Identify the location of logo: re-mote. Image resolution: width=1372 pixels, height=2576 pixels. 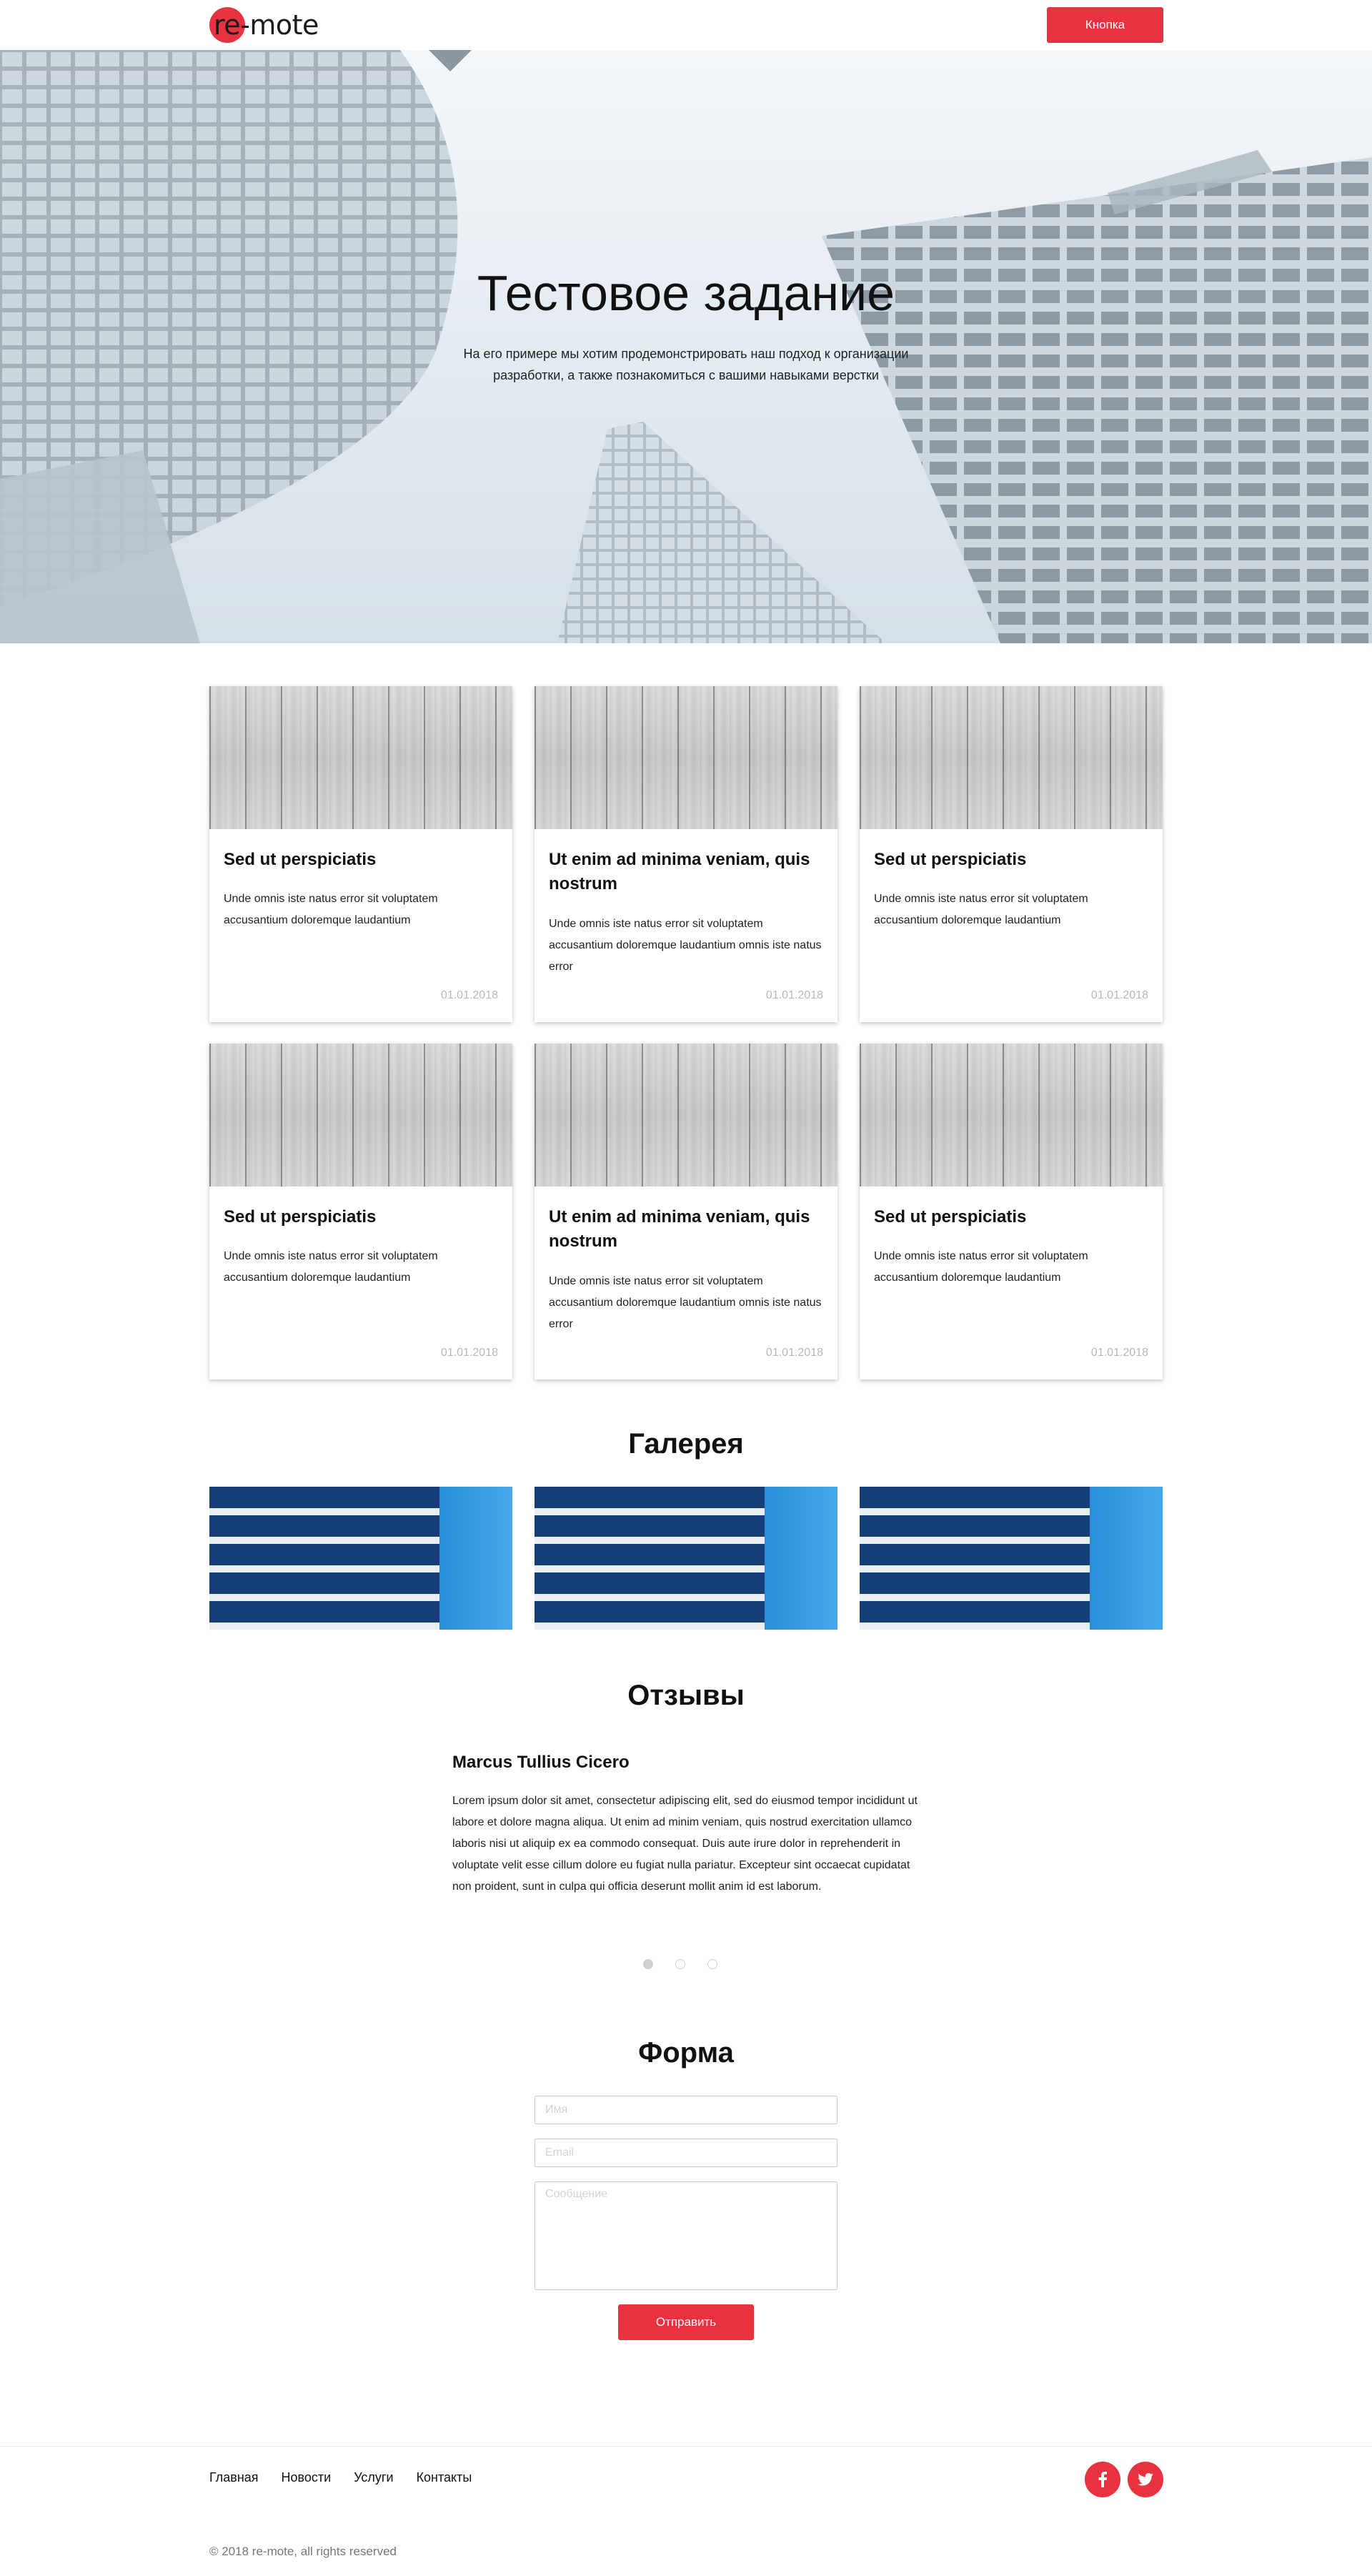
(264, 25).